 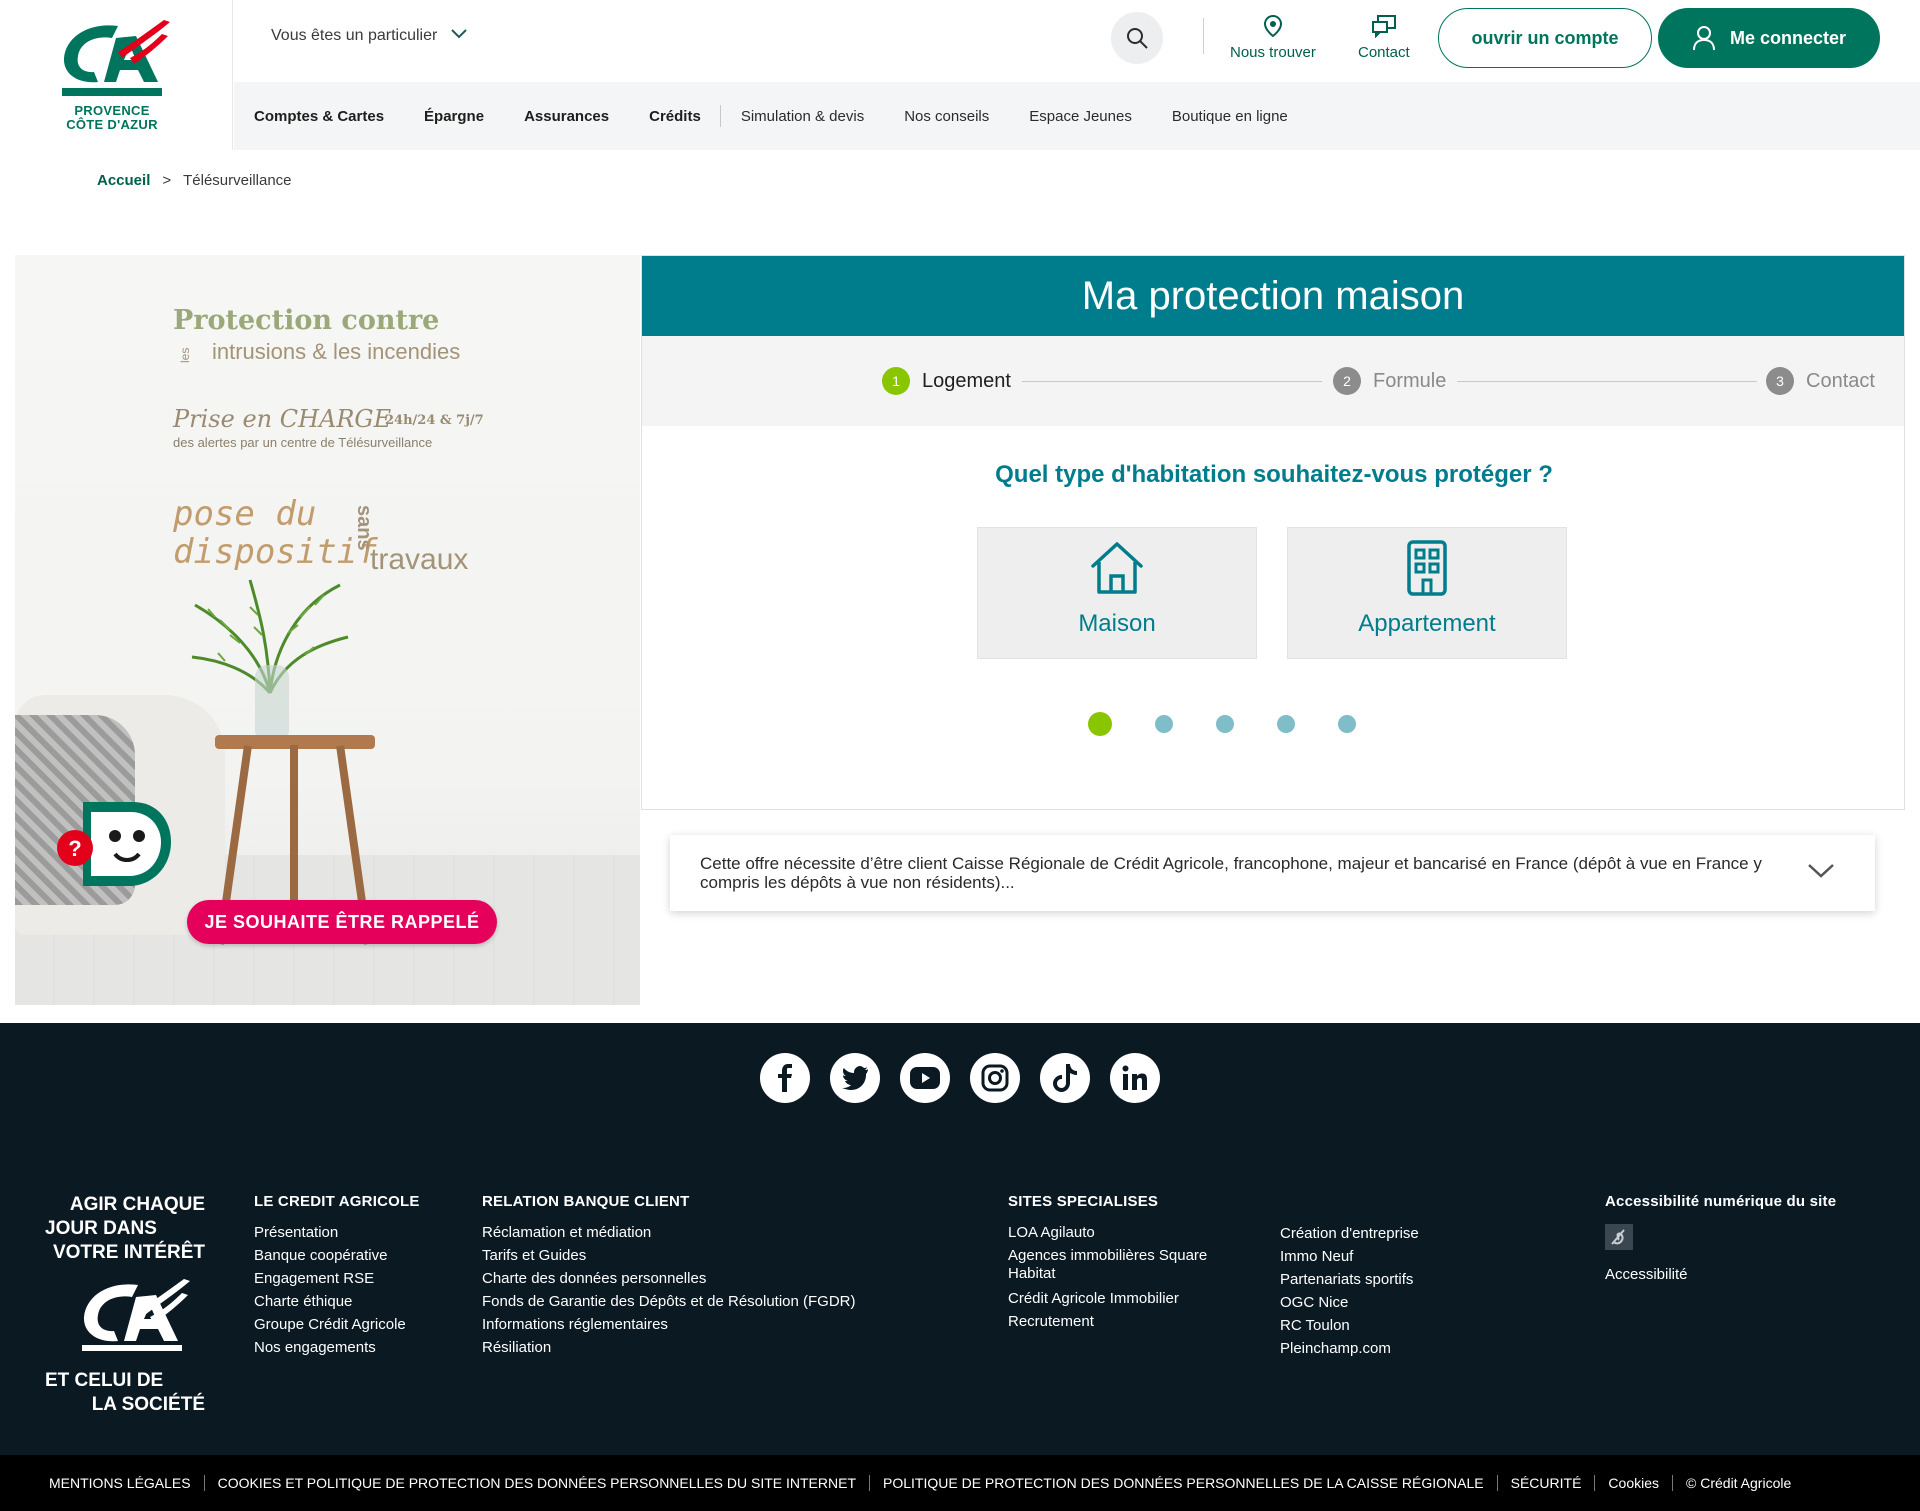 I want to click on footer-link: Groupe Crédit Agricole, so click(x=337, y=1325).